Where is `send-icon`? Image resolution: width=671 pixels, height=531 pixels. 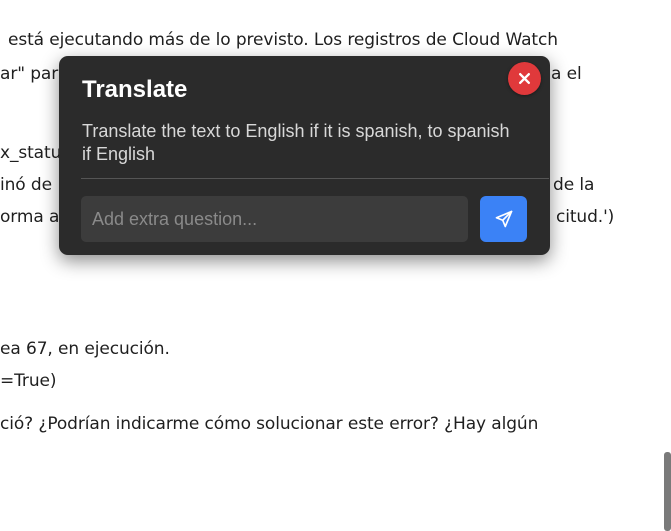 send-icon is located at coordinates (503, 219).